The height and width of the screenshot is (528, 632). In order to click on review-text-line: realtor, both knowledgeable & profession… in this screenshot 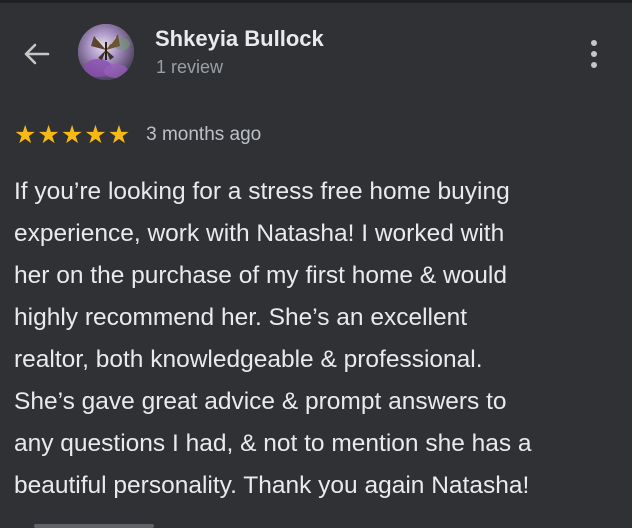, I will do `click(248, 359)`.